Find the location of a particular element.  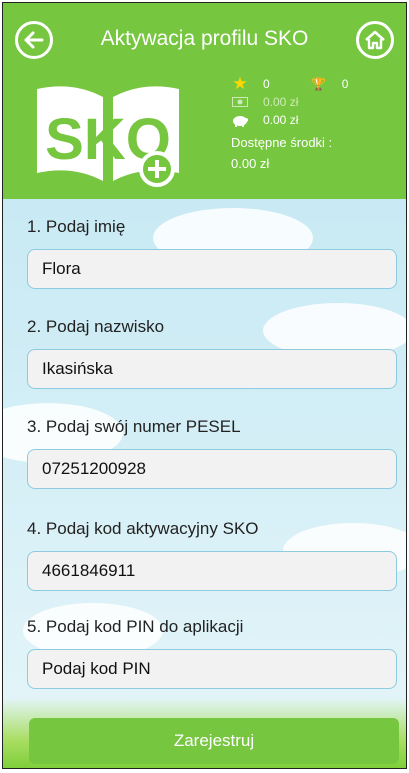

stat-row-points: ★ 0 🏆 0 is located at coordinates (316, 84).